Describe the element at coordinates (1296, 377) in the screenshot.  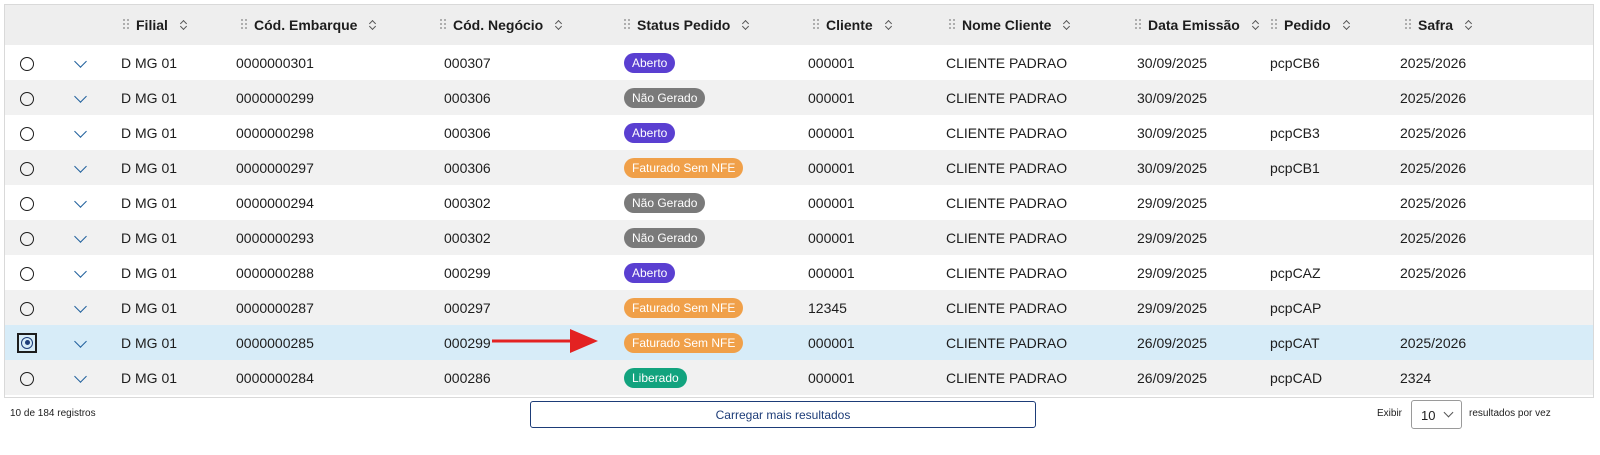
I see `cell-pedido: pcpCAD` at that location.